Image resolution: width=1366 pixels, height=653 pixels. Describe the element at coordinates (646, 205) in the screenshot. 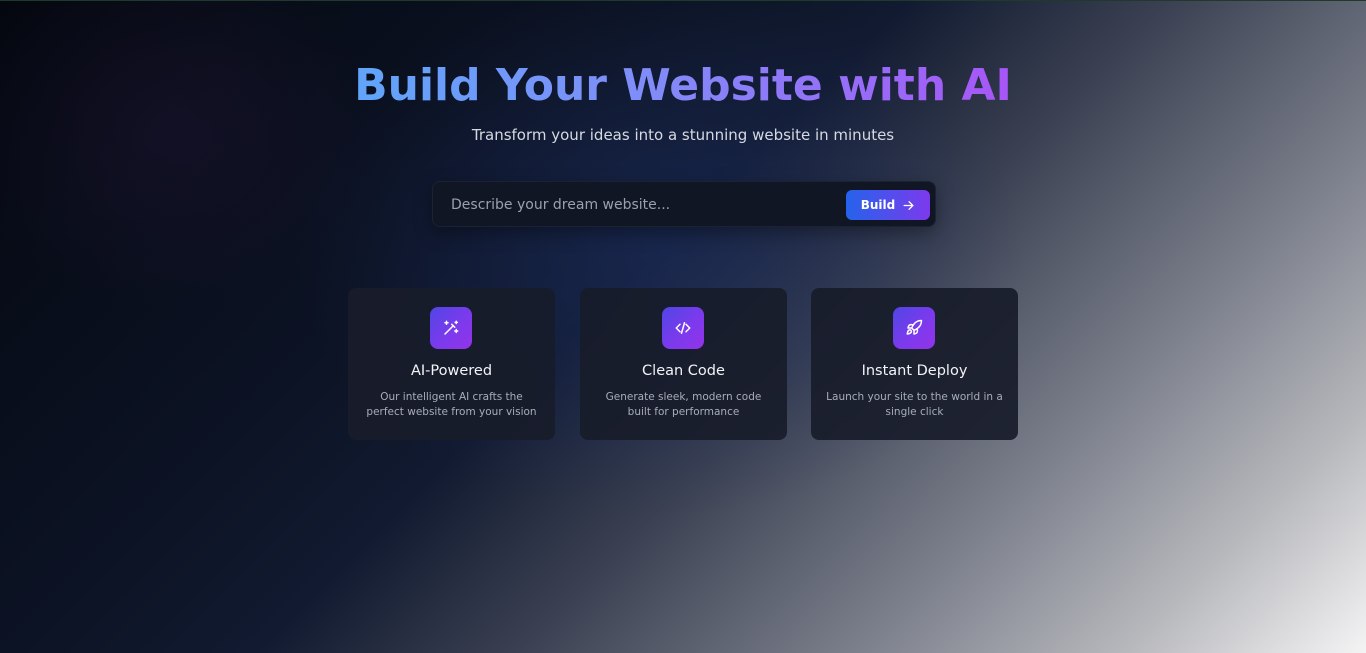

I see `website-description-input` at that location.